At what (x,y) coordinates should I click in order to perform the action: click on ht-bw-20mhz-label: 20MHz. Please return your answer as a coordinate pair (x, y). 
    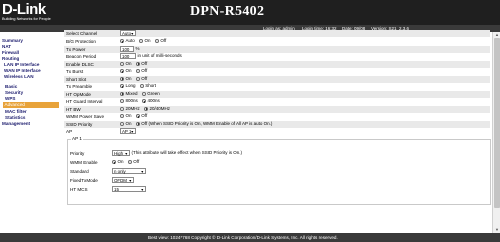
    Looking at the image, I should click on (132, 108).